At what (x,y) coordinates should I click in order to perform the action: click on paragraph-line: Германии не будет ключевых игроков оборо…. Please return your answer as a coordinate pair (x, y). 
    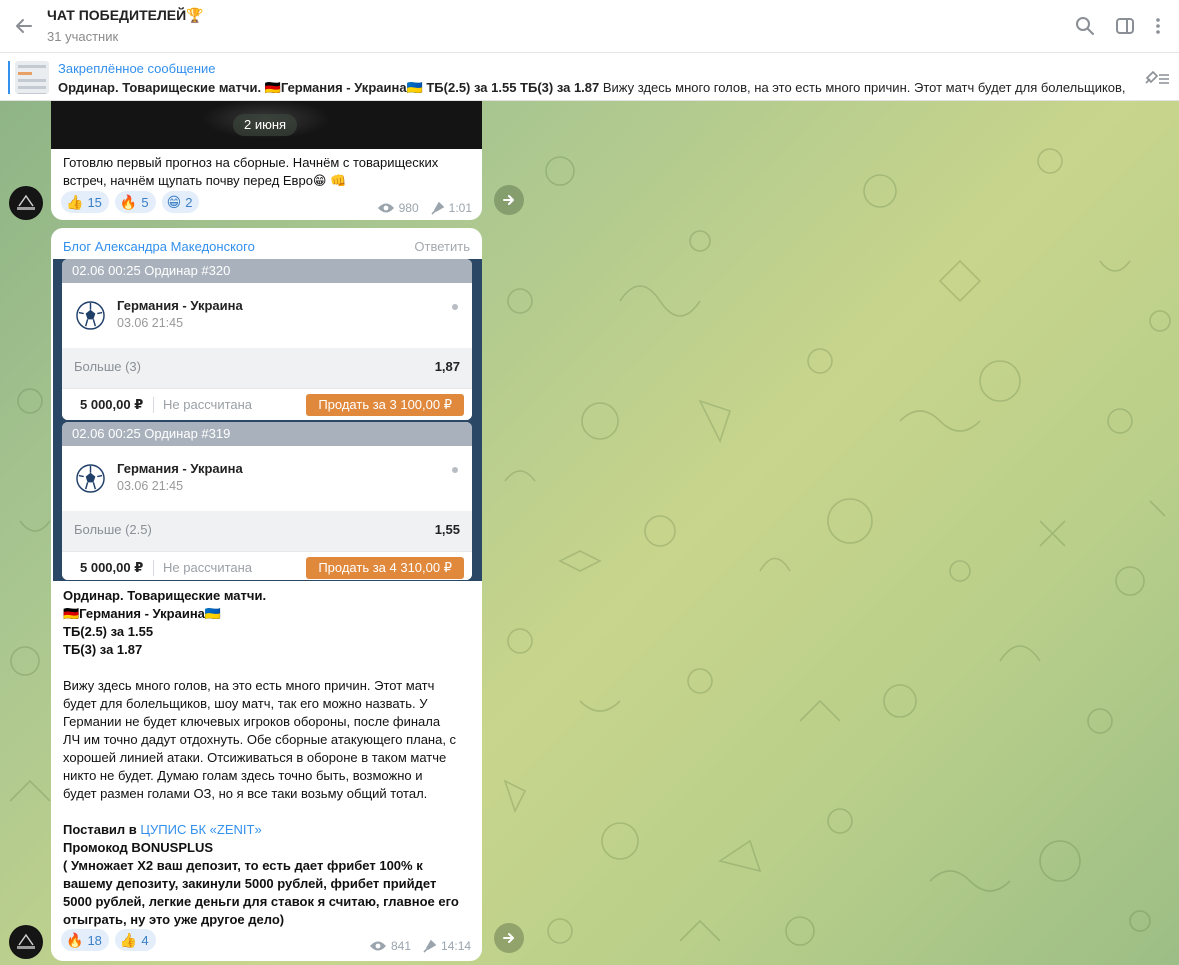
    Looking at the image, I should click on (252, 721).